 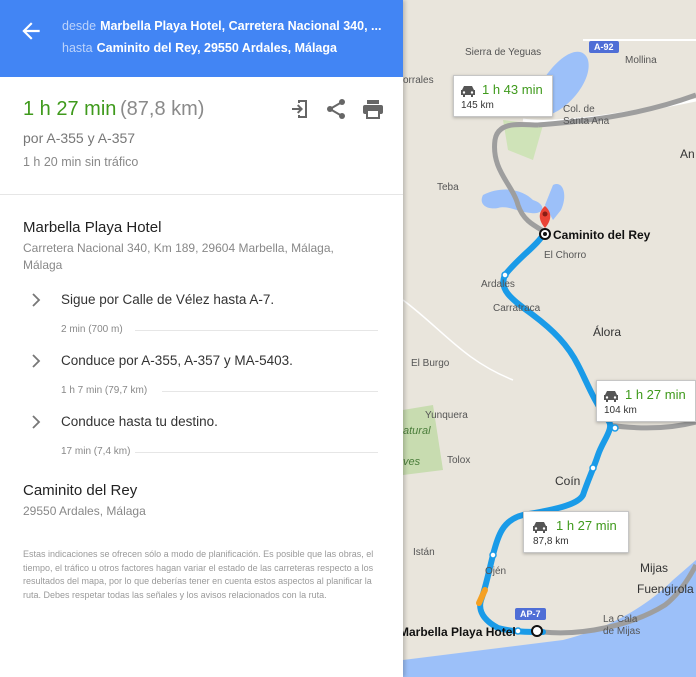 I want to click on callout-distance: 87,8 km, so click(x=551, y=541).